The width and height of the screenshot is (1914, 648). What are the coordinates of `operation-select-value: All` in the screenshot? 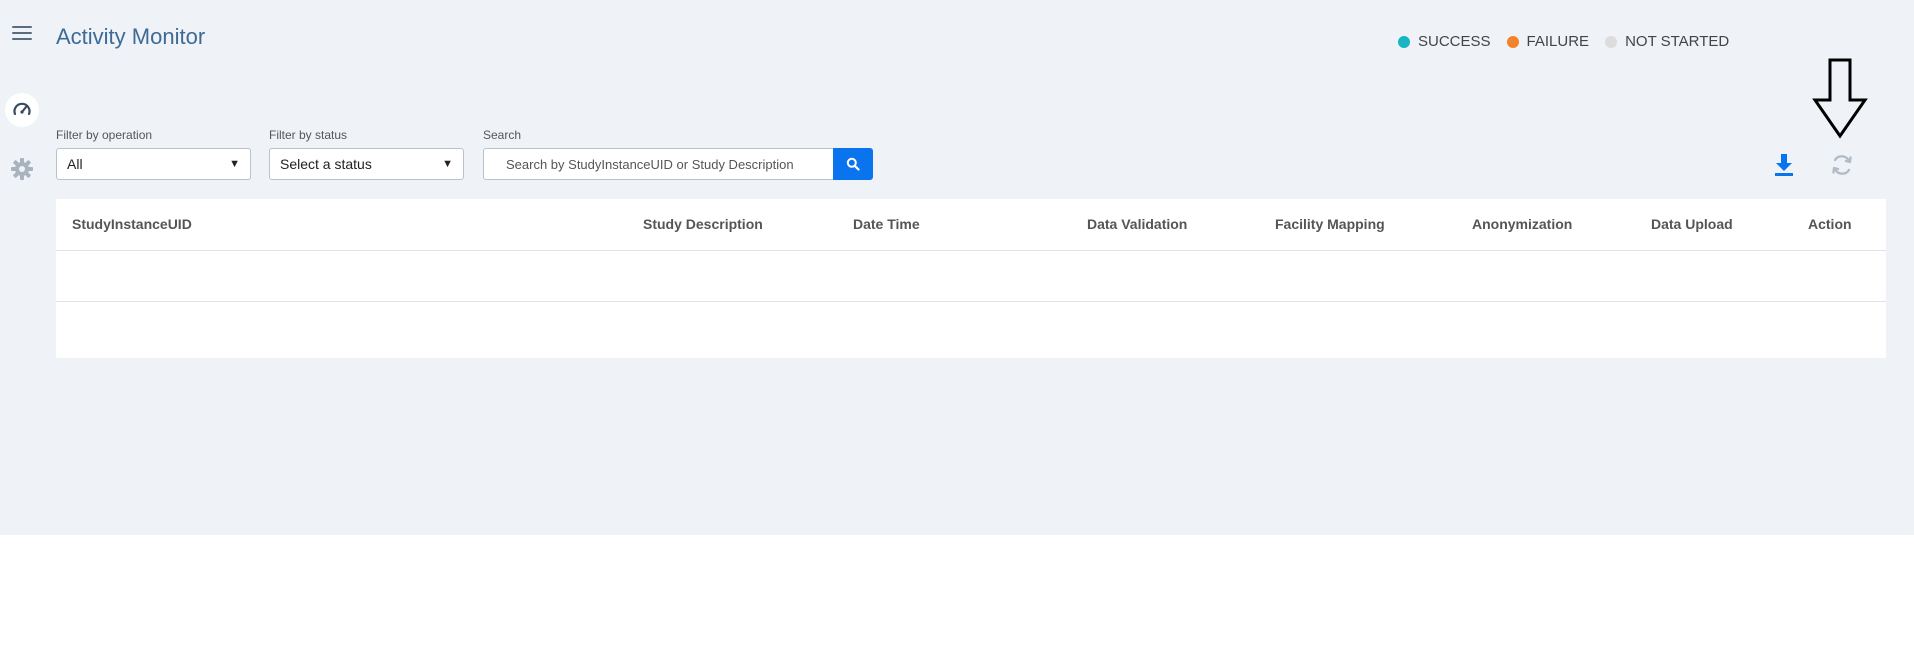 It's located at (75, 164).